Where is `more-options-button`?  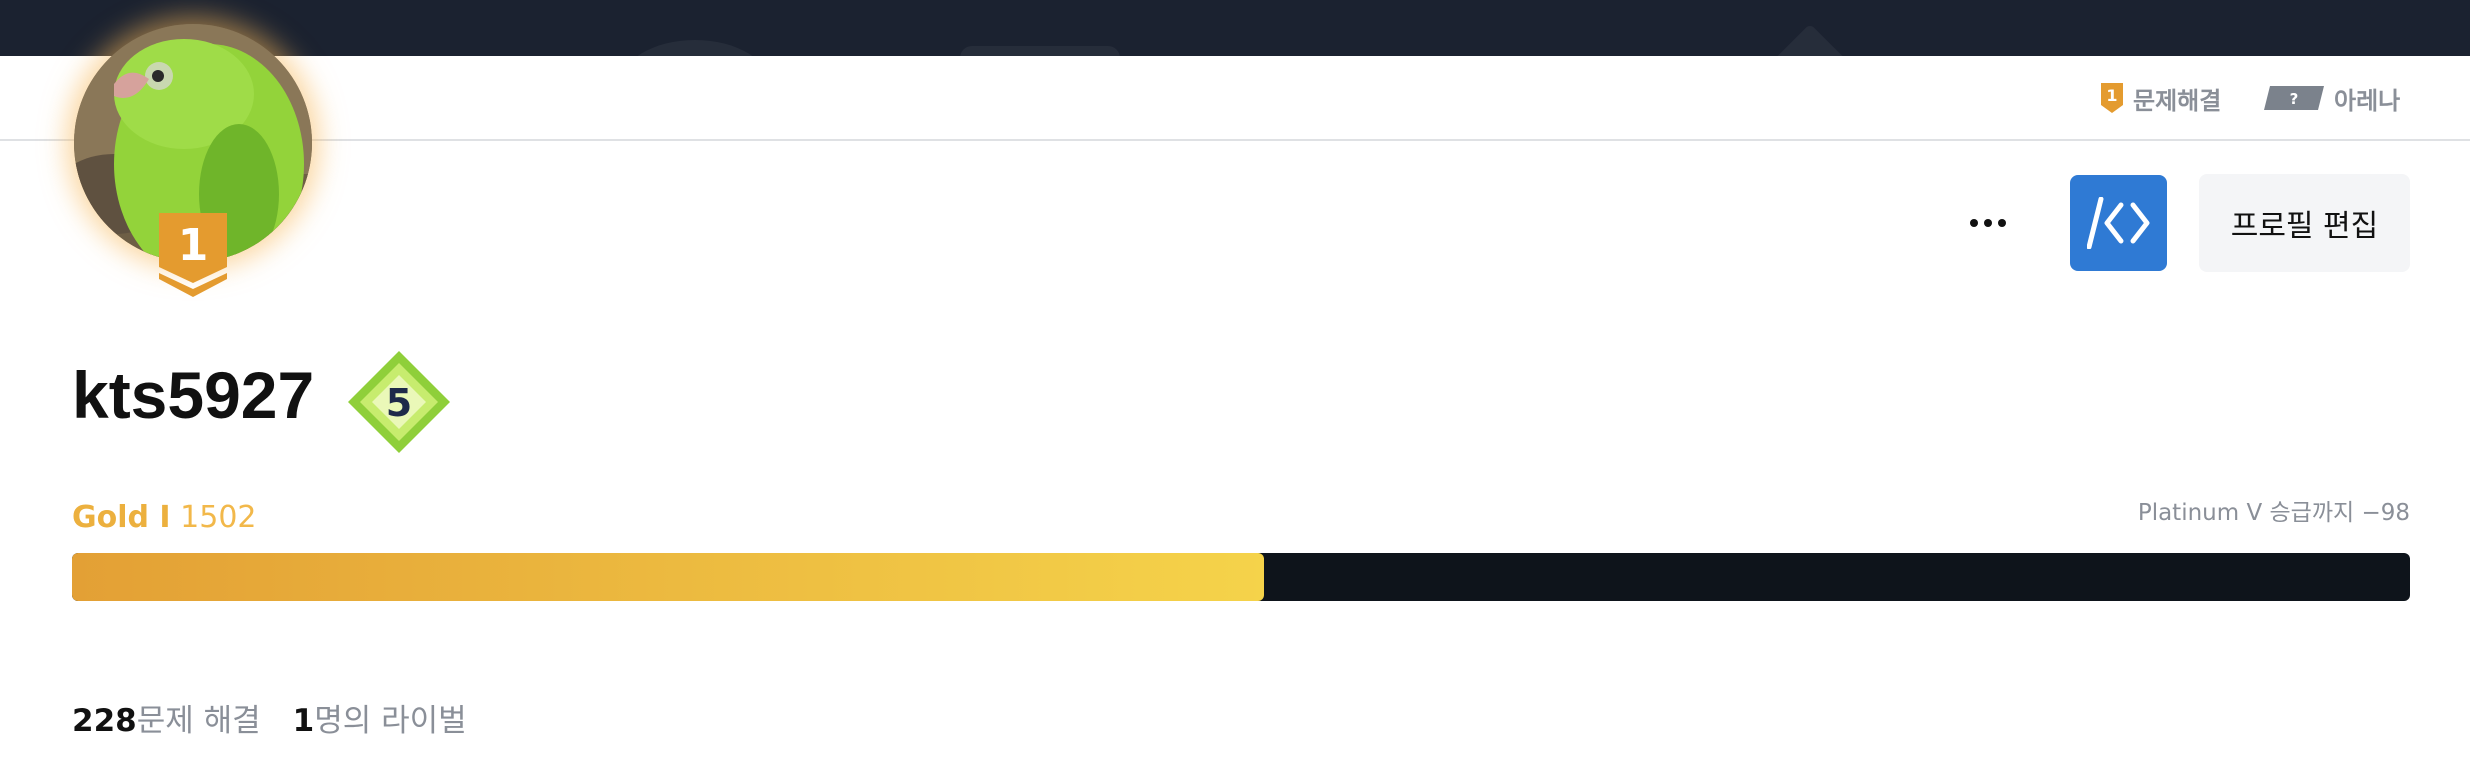
more-options-button is located at coordinates (1988, 223).